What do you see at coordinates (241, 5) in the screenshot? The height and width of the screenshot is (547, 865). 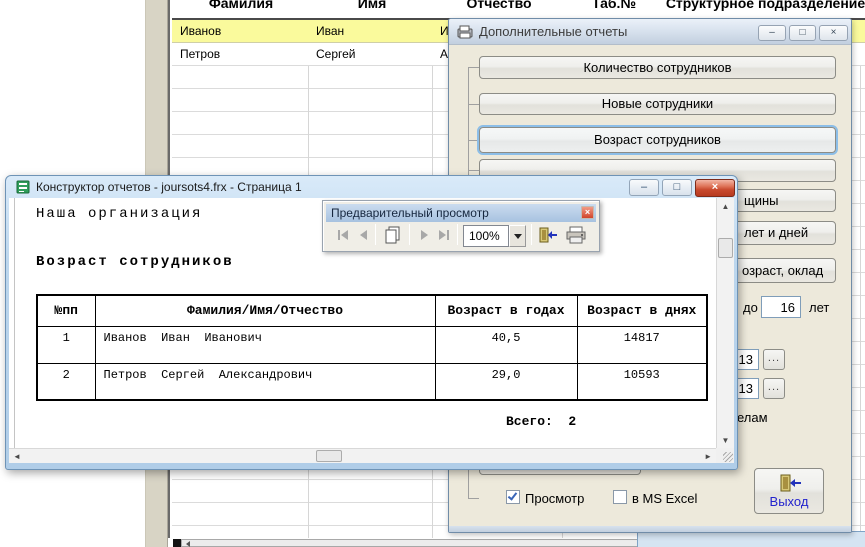 I see `grid-header-surname: Фамилия` at bounding box center [241, 5].